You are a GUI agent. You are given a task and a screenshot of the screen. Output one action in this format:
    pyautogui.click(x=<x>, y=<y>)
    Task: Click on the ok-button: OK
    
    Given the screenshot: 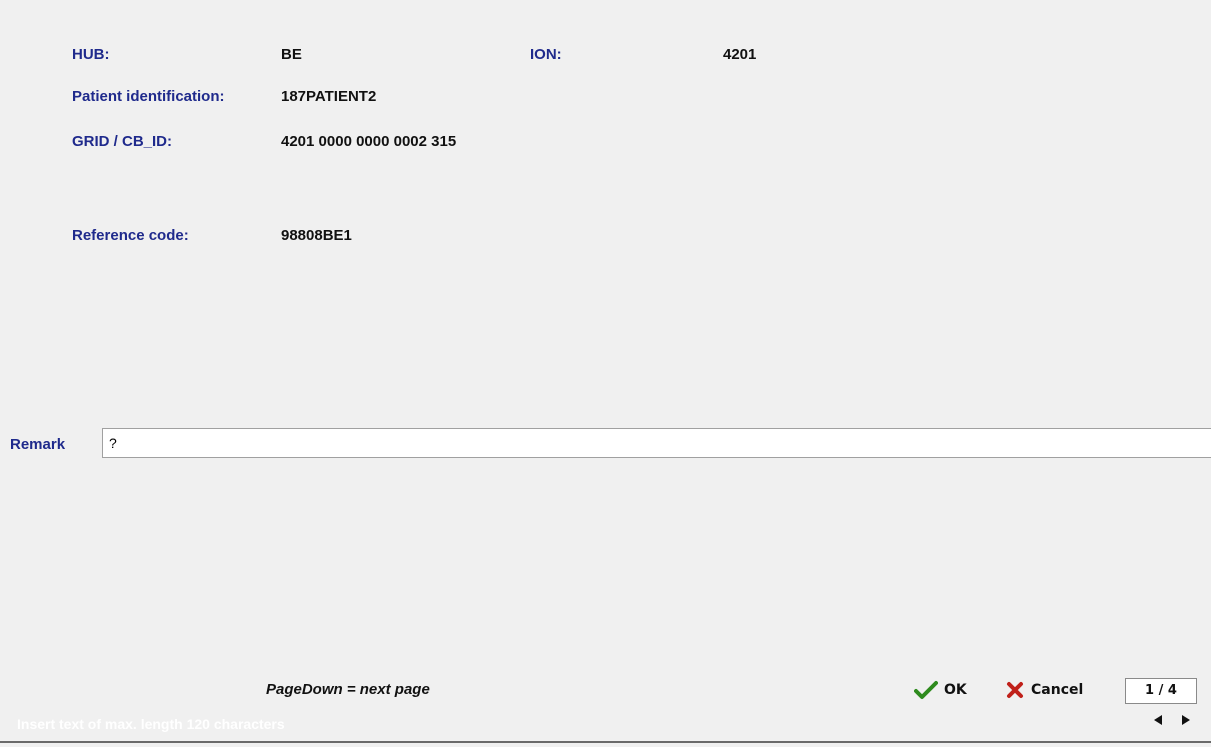 What is the action you would take?
    pyautogui.click(x=940, y=690)
    